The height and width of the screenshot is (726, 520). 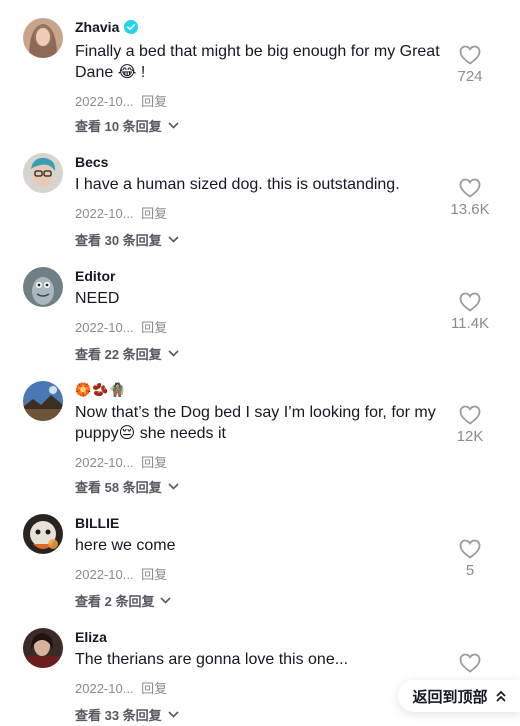 I want to click on username: Eliza, so click(x=91, y=637).